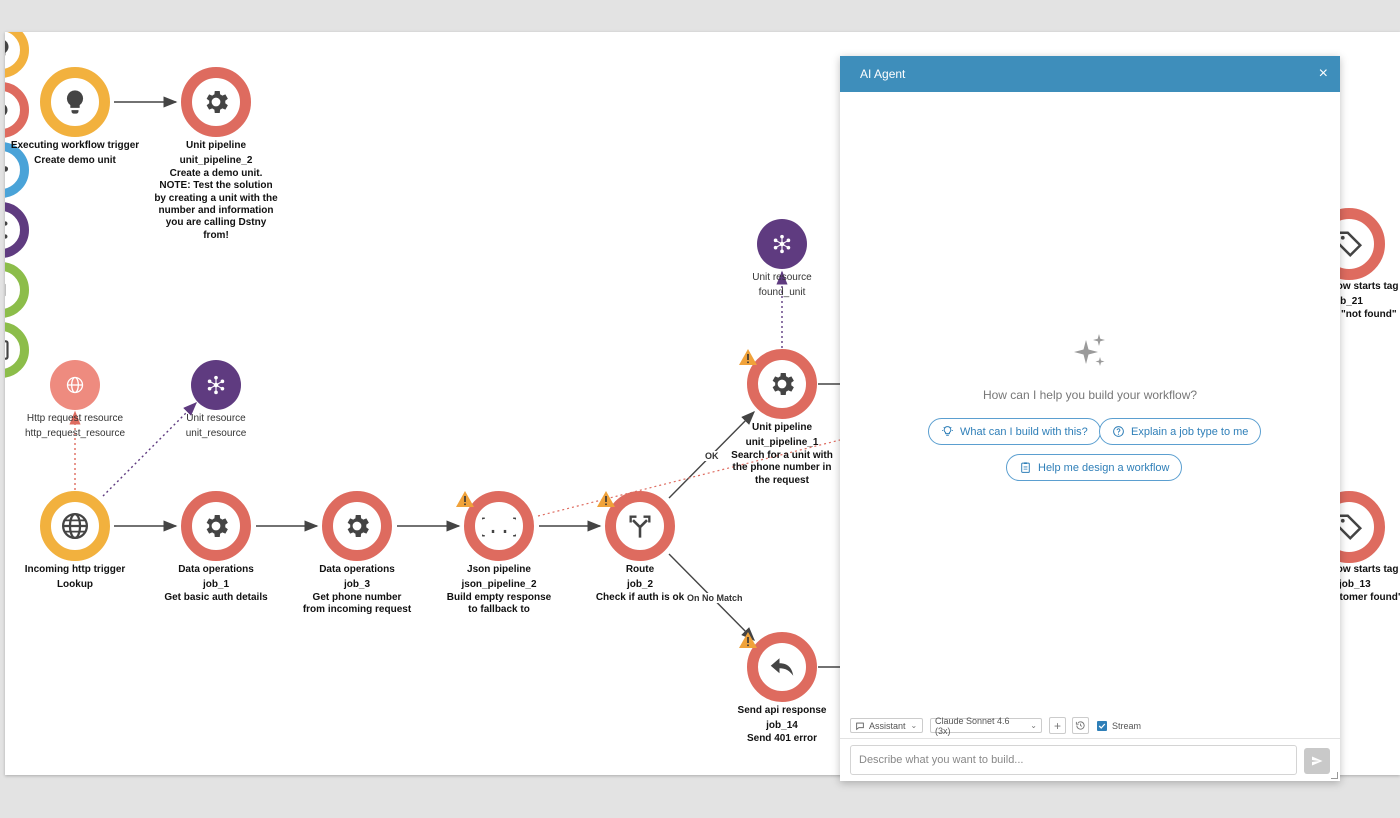 The height and width of the screenshot is (818, 1400). What do you see at coordinates (5, 290) in the screenshot?
I see `box-icon` at bounding box center [5, 290].